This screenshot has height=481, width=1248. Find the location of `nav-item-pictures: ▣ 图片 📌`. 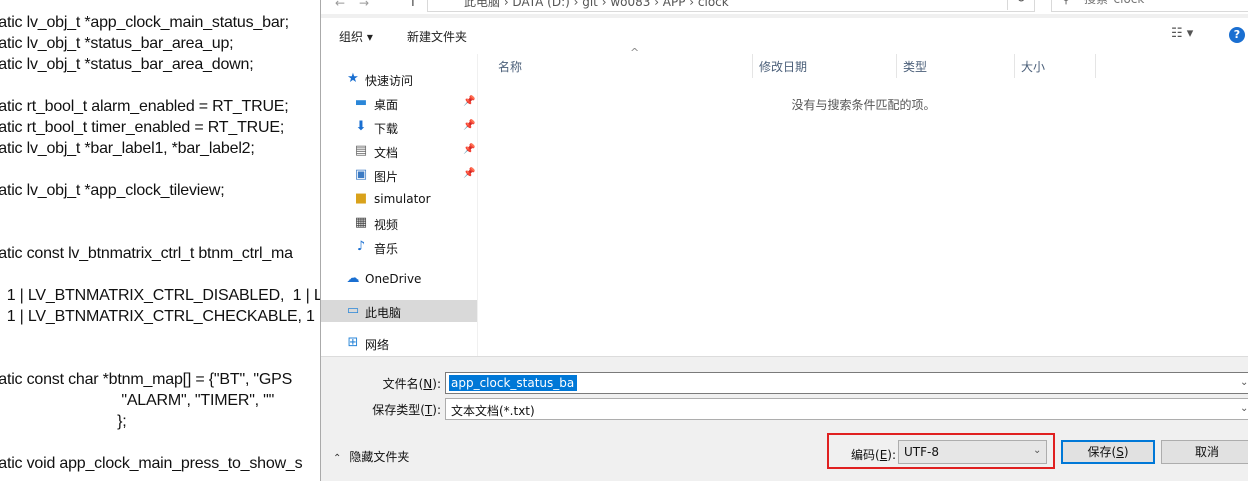

nav-item-pictures: ▣ 图片 📌 is located at coordinates (399, 175).